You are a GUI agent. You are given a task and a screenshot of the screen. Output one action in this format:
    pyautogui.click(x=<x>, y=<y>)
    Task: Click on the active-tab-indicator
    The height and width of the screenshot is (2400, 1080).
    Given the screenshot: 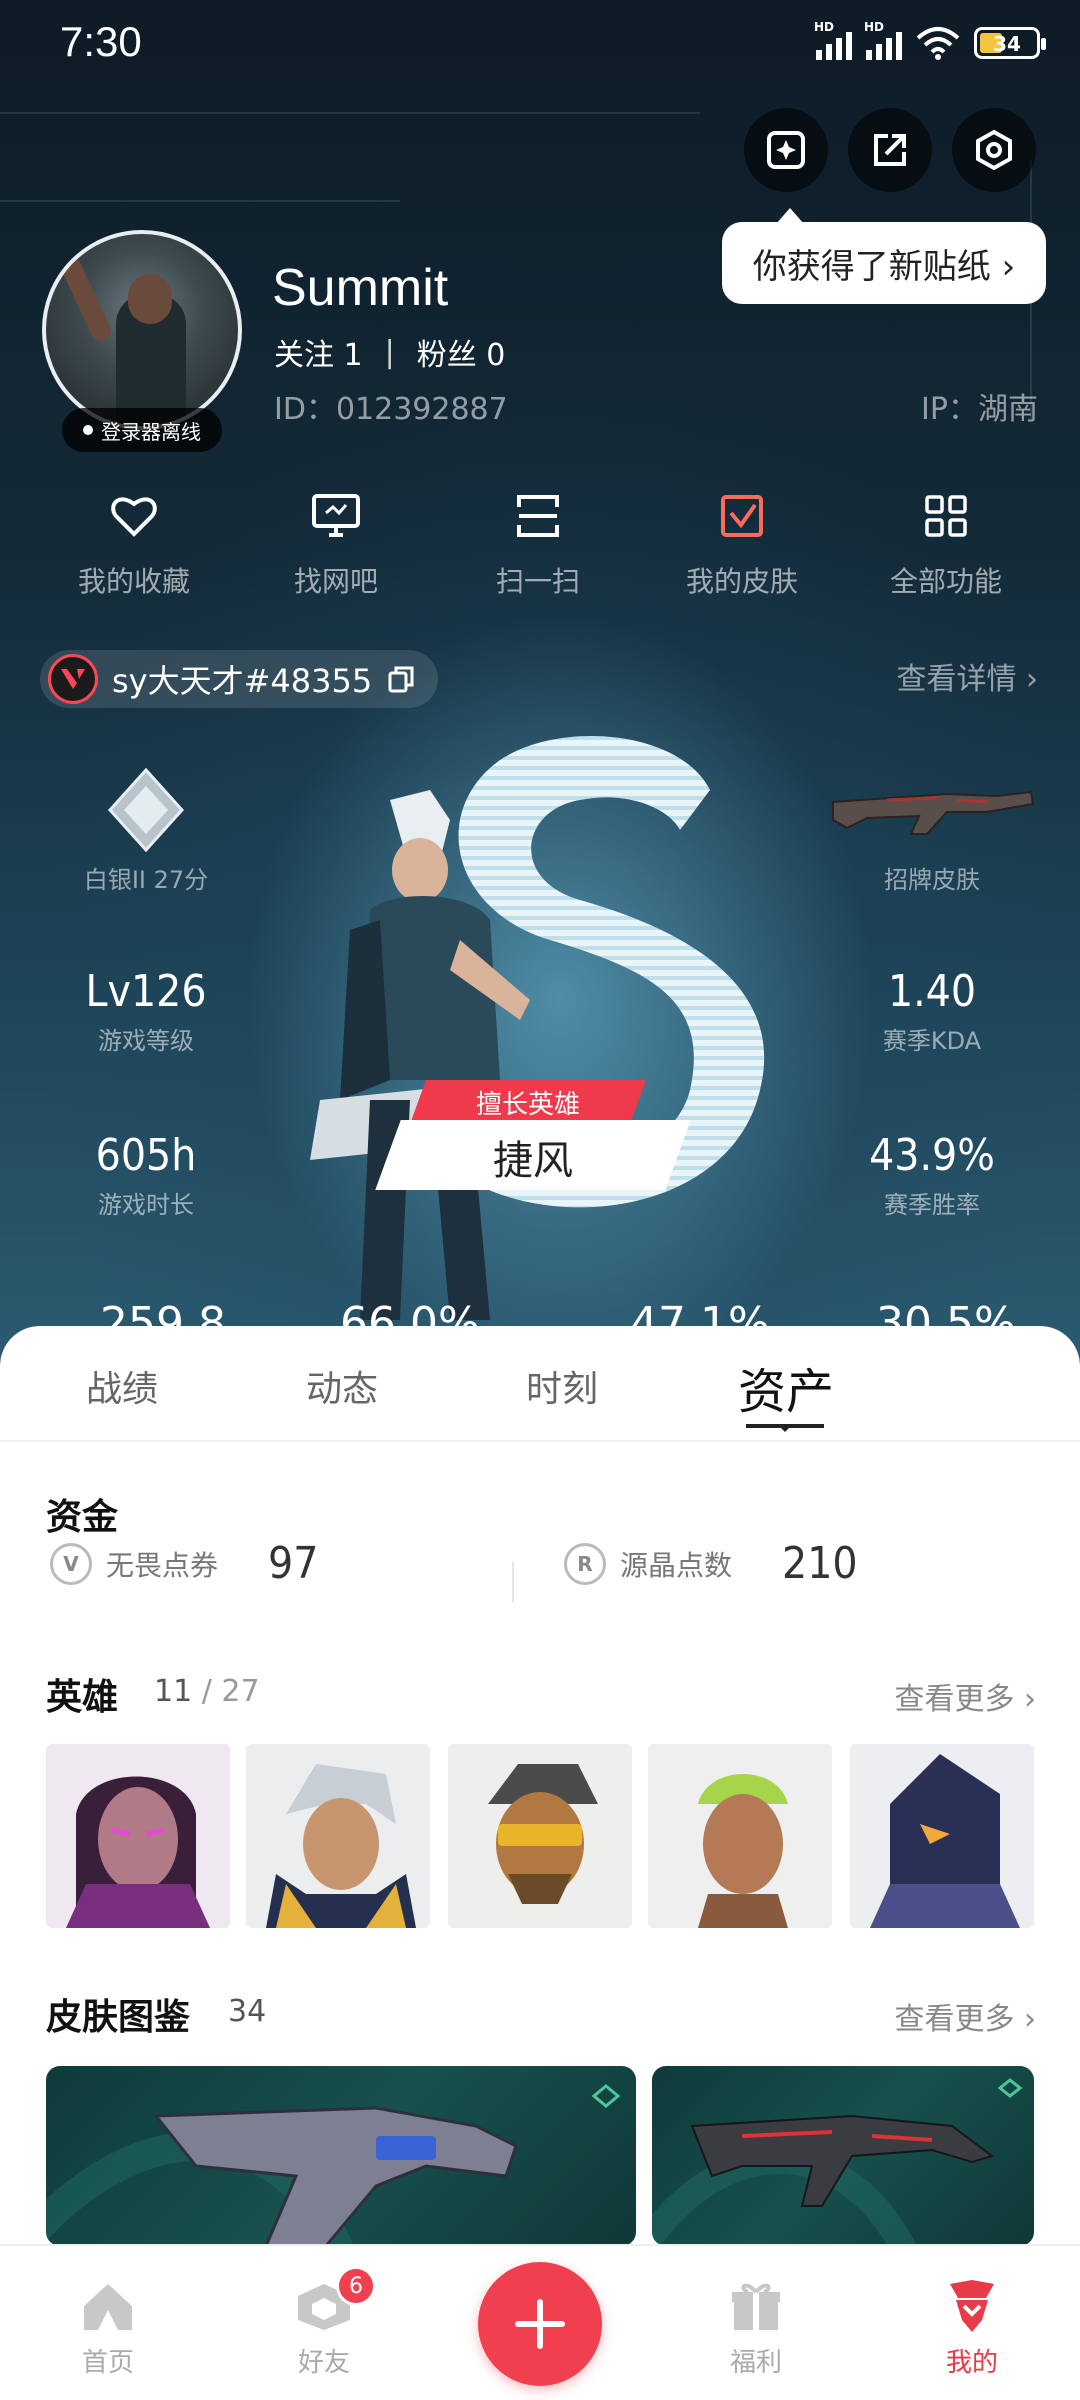 What is the action you would take?
    pyautogui.click(x=785, y=1428)
    